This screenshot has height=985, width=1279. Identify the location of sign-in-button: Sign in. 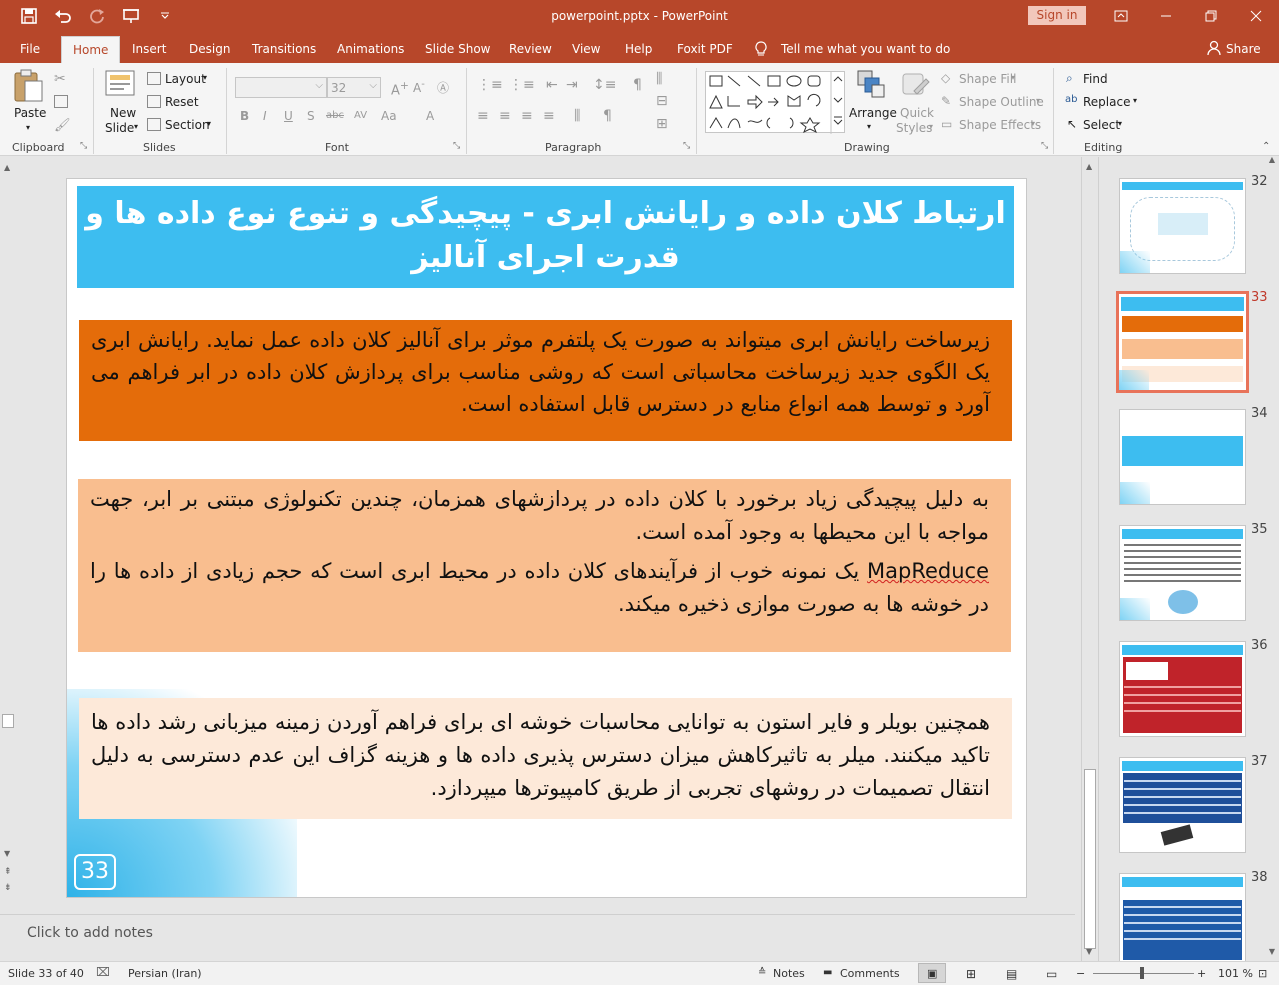
(1057, 15).